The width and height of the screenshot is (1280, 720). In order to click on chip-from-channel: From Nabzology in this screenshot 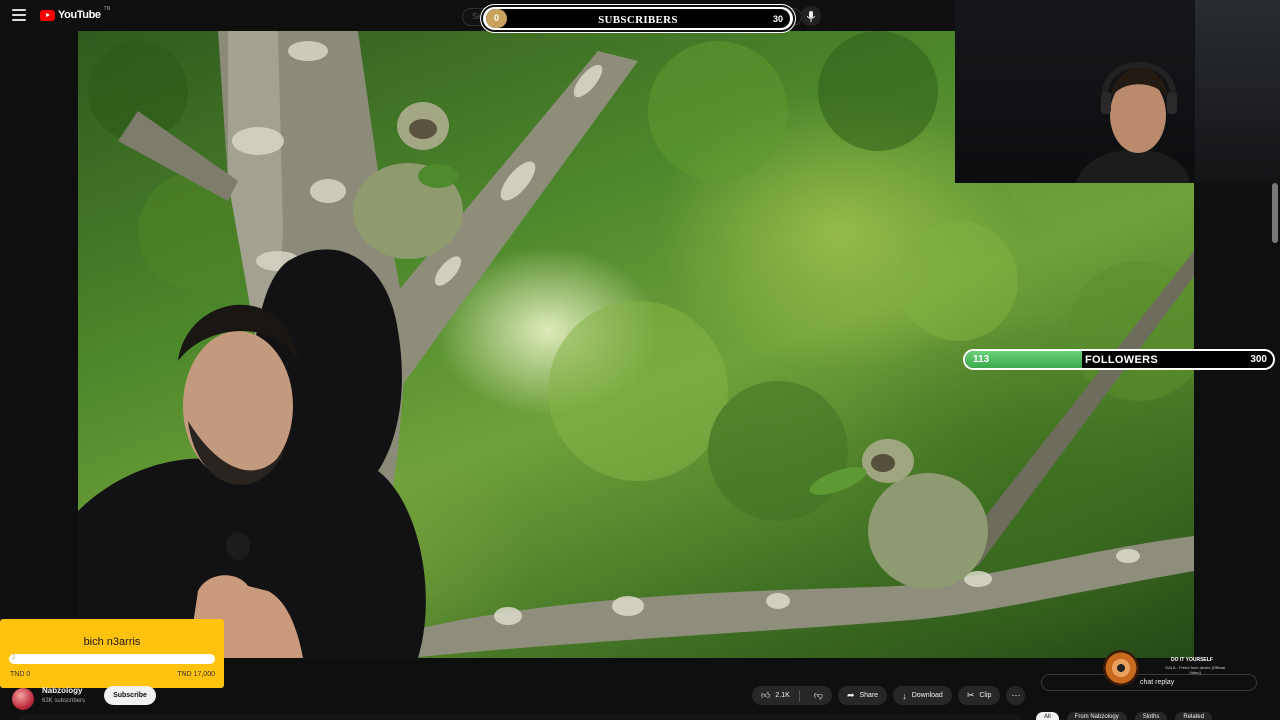, I will do `click(1096, 716)`.